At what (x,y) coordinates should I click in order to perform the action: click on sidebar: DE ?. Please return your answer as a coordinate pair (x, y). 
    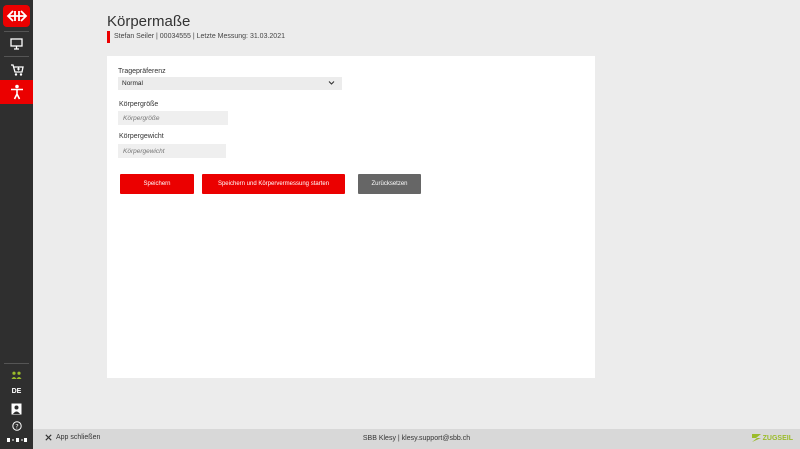
    Looking at the image, I should click on (16, 224).